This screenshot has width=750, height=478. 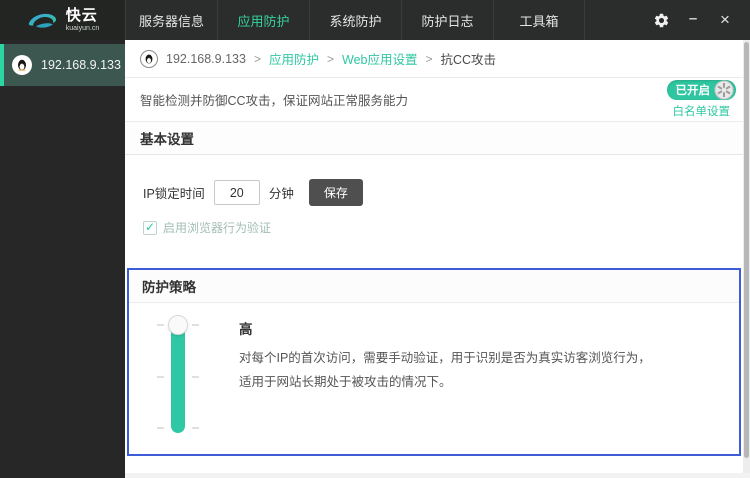 What do you see at coordinates (82, 28) in the screenshot?
I see `brand-domain: kuaiyun.cn` at bounding box center [82, 28].